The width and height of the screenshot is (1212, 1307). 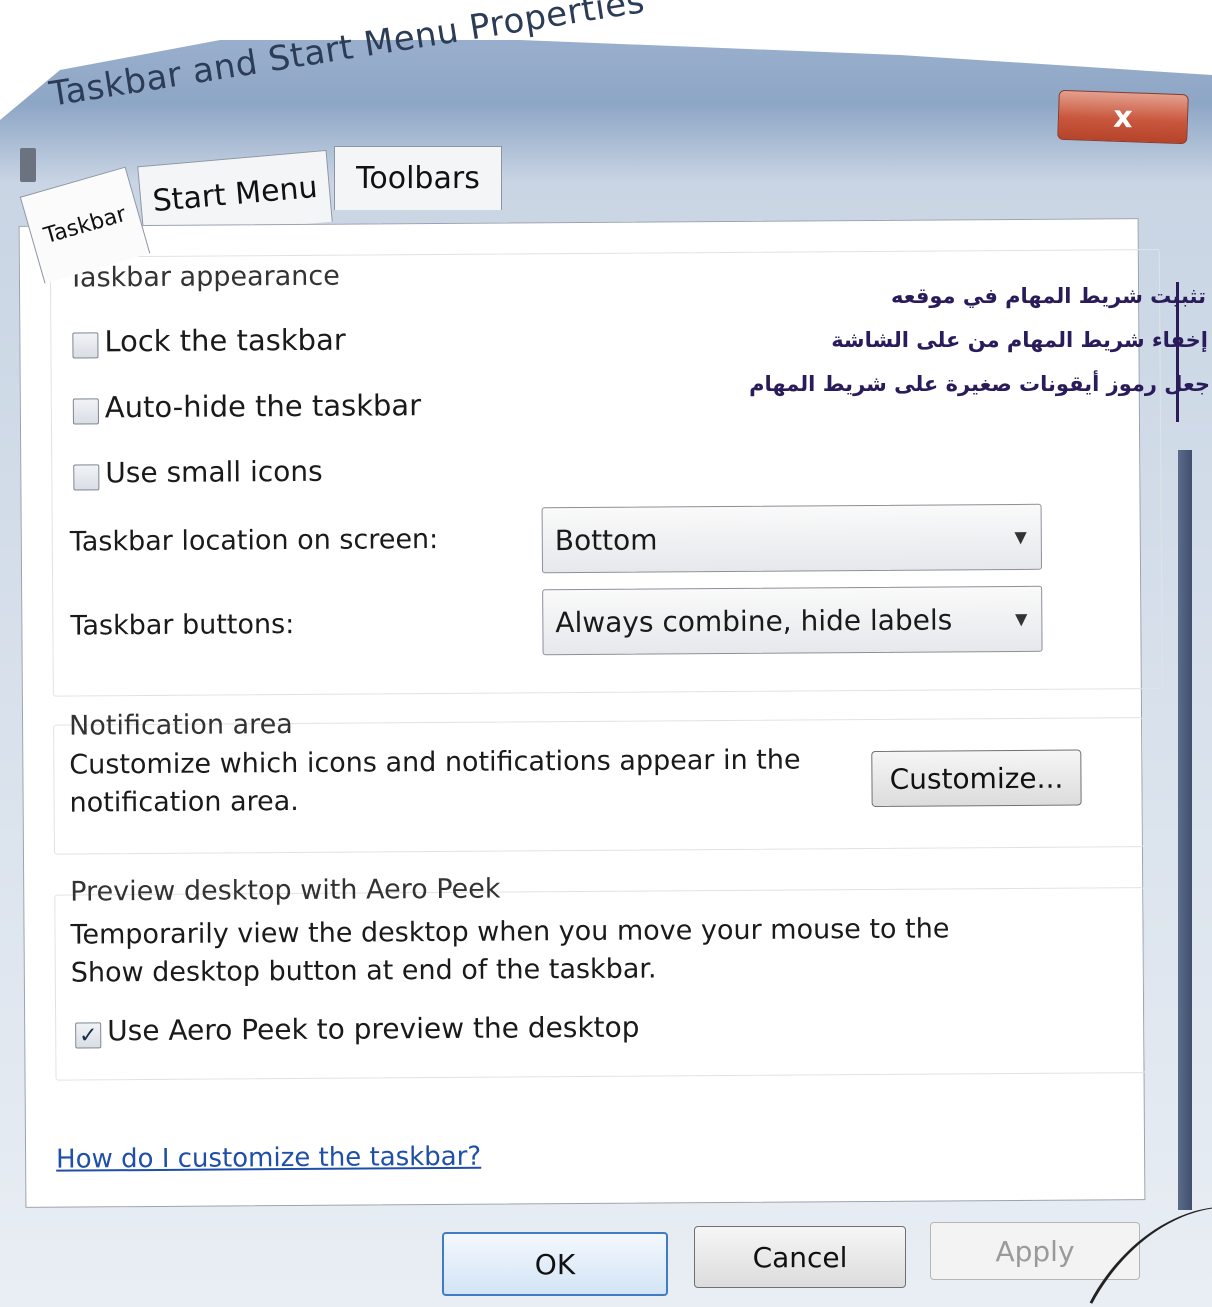 I want to click on taskbar-location-value: Bottom, so click(x=606, y=539).